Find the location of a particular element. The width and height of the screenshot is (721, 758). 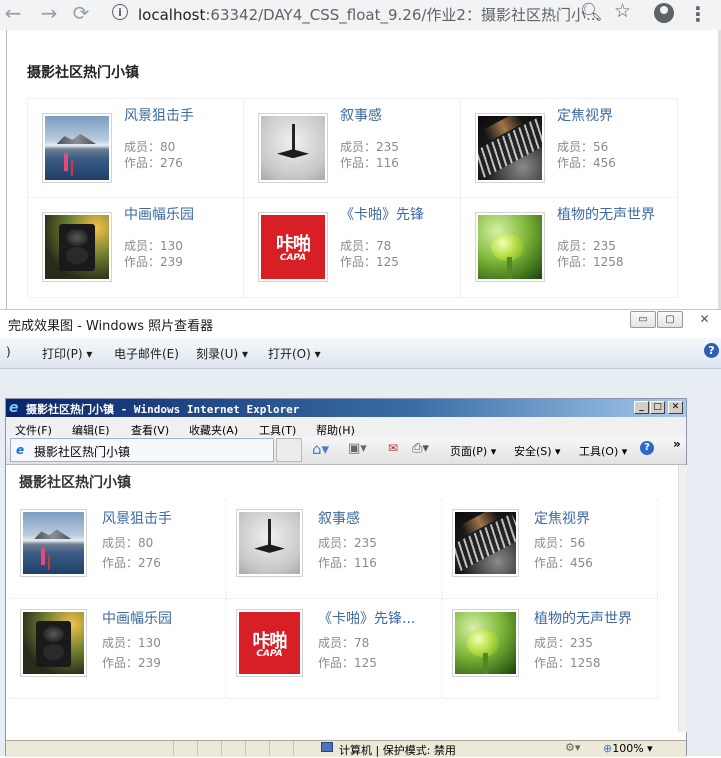

reload-icon: ⟳ is located at coordinates (81, 14).